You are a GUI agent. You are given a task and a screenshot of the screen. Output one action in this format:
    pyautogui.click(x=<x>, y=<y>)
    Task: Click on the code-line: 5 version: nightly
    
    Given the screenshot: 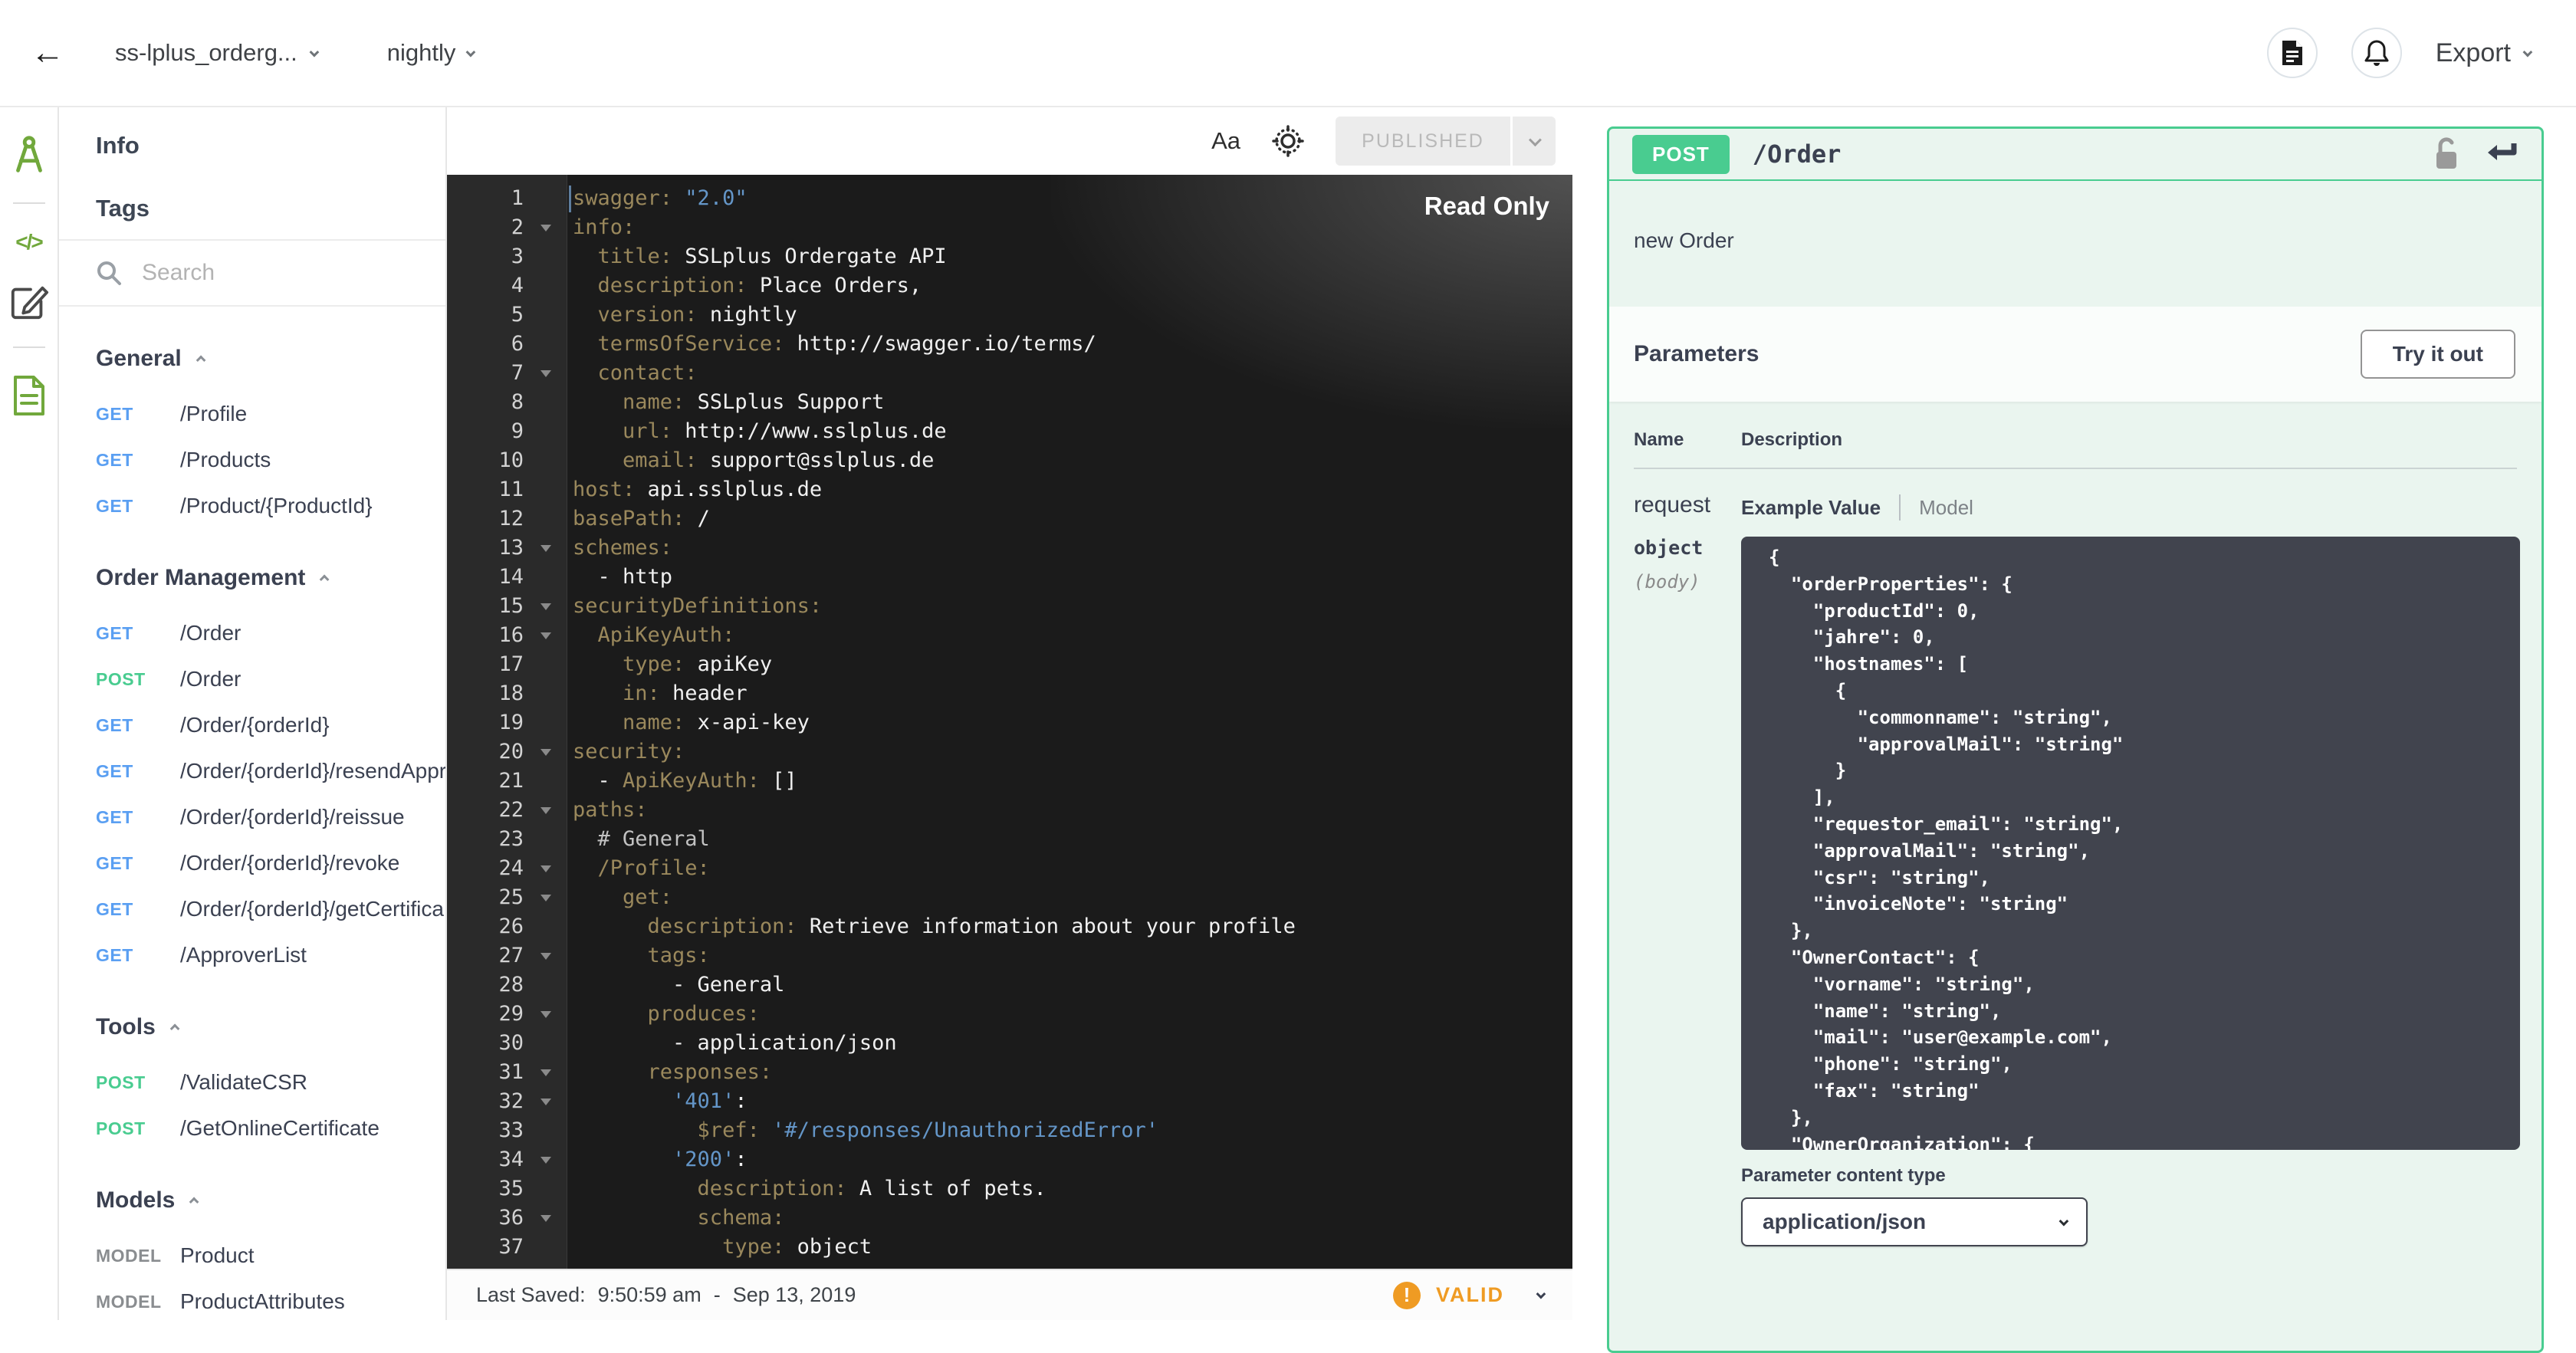 What is the action you would take?
    pyautogui.click(x=1010, y=315)
    